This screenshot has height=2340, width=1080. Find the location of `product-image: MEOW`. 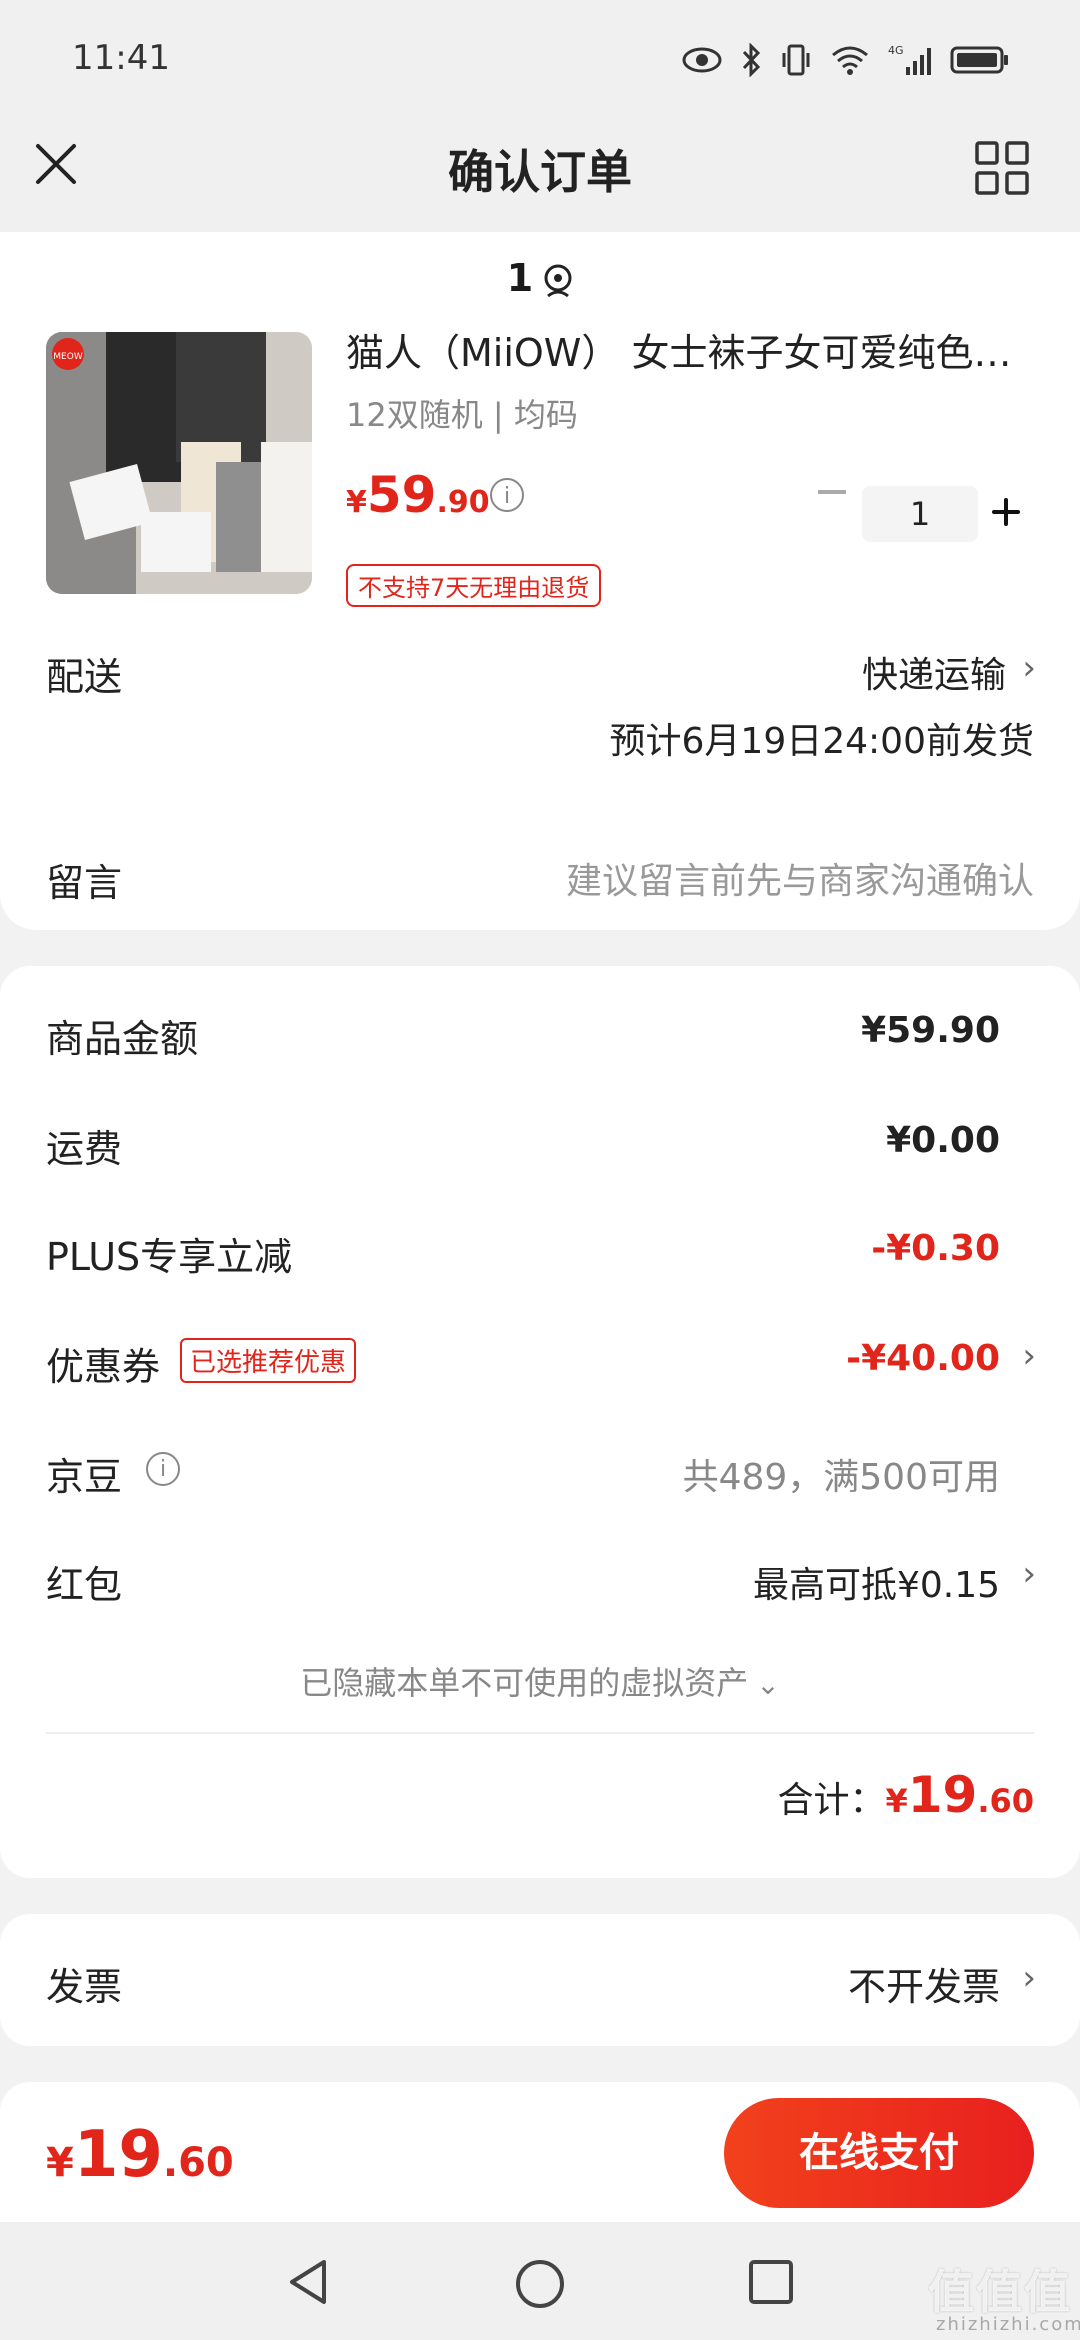

product-image: MEOW is located at coordinates (179, 463).